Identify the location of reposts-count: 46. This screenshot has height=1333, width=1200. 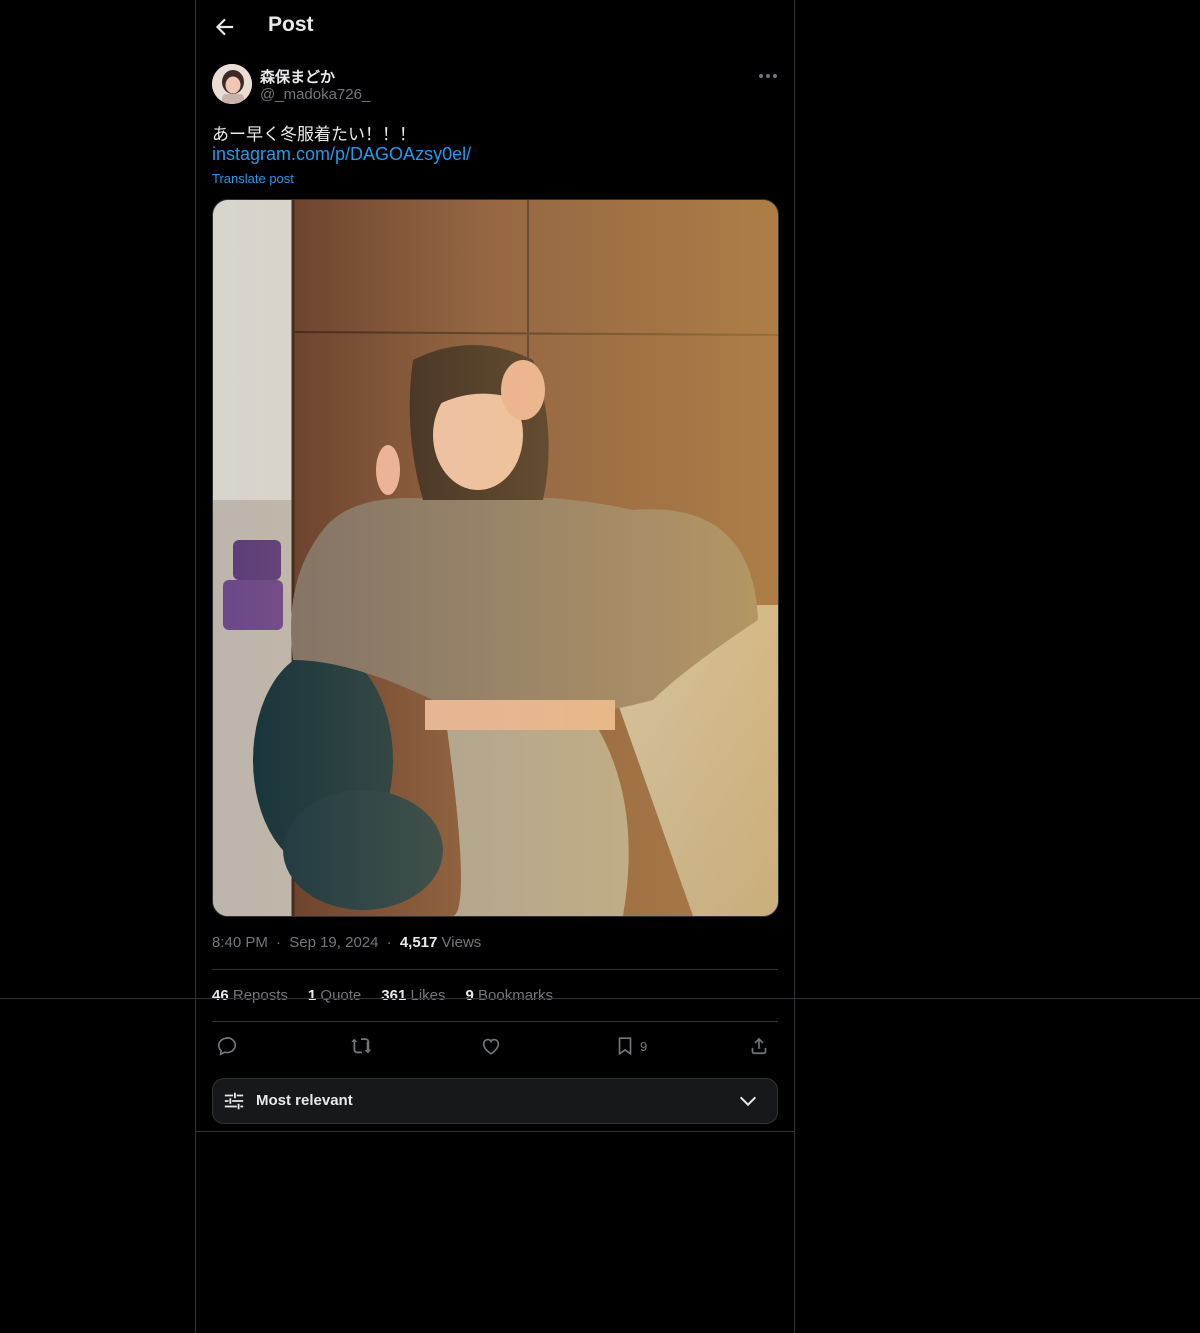
(220, 995).